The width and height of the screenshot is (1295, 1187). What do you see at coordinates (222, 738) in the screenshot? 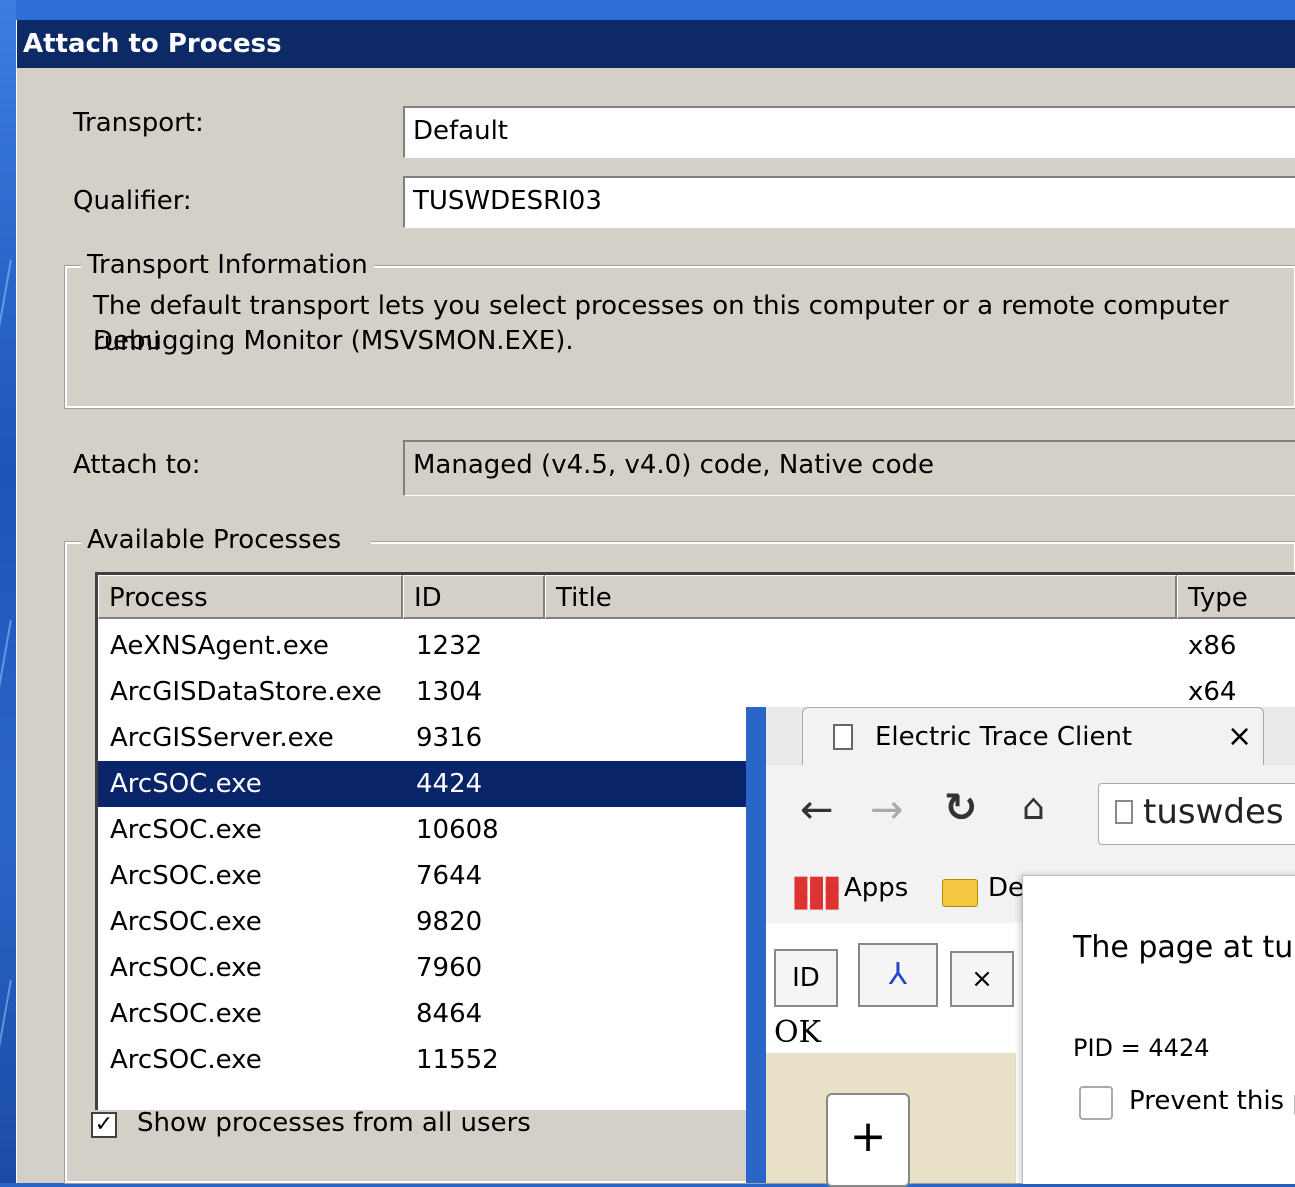
I see `process-name: ArcGISServer.exe` at bounding box center [222, 738].